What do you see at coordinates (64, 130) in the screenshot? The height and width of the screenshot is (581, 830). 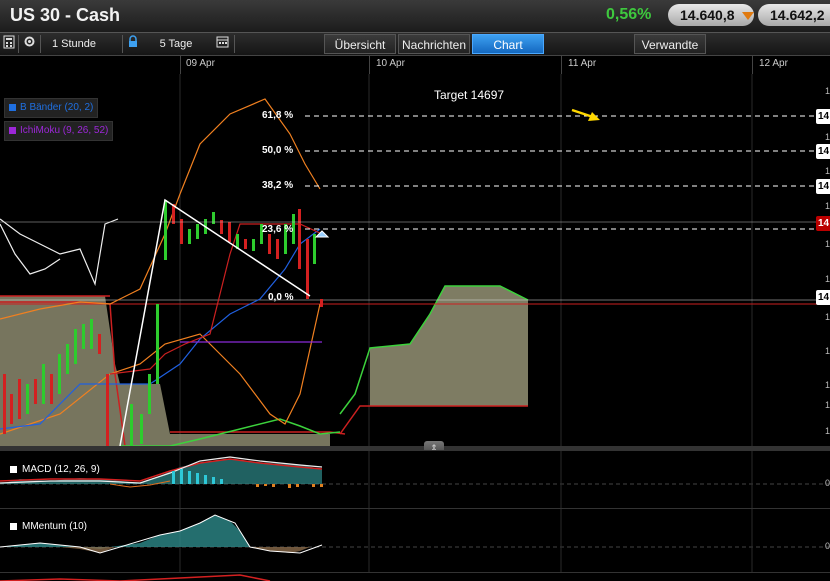 I see `legend-label: IchiMoku (9, 26, 52)` at bounding box center [64, 130].